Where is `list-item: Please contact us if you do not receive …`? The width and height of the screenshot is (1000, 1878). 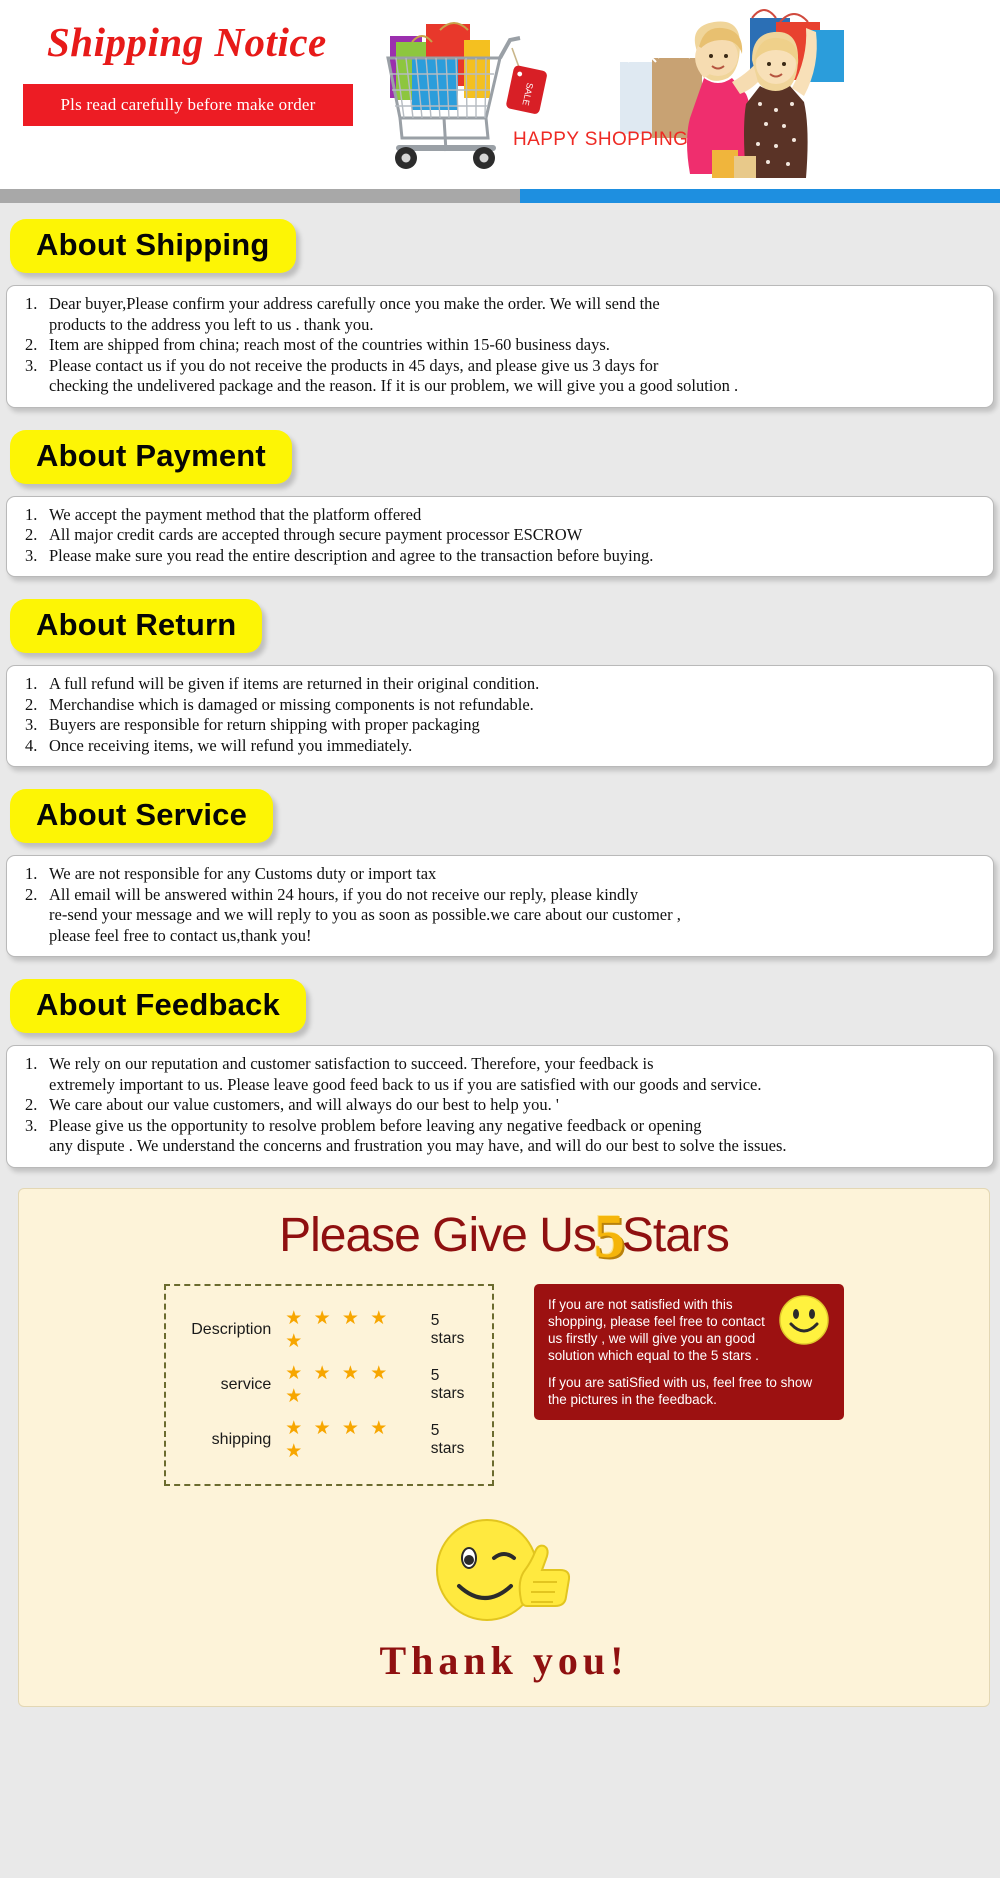
list-item: Please contact us if you do not receive … is located at coordinates (502, 376).